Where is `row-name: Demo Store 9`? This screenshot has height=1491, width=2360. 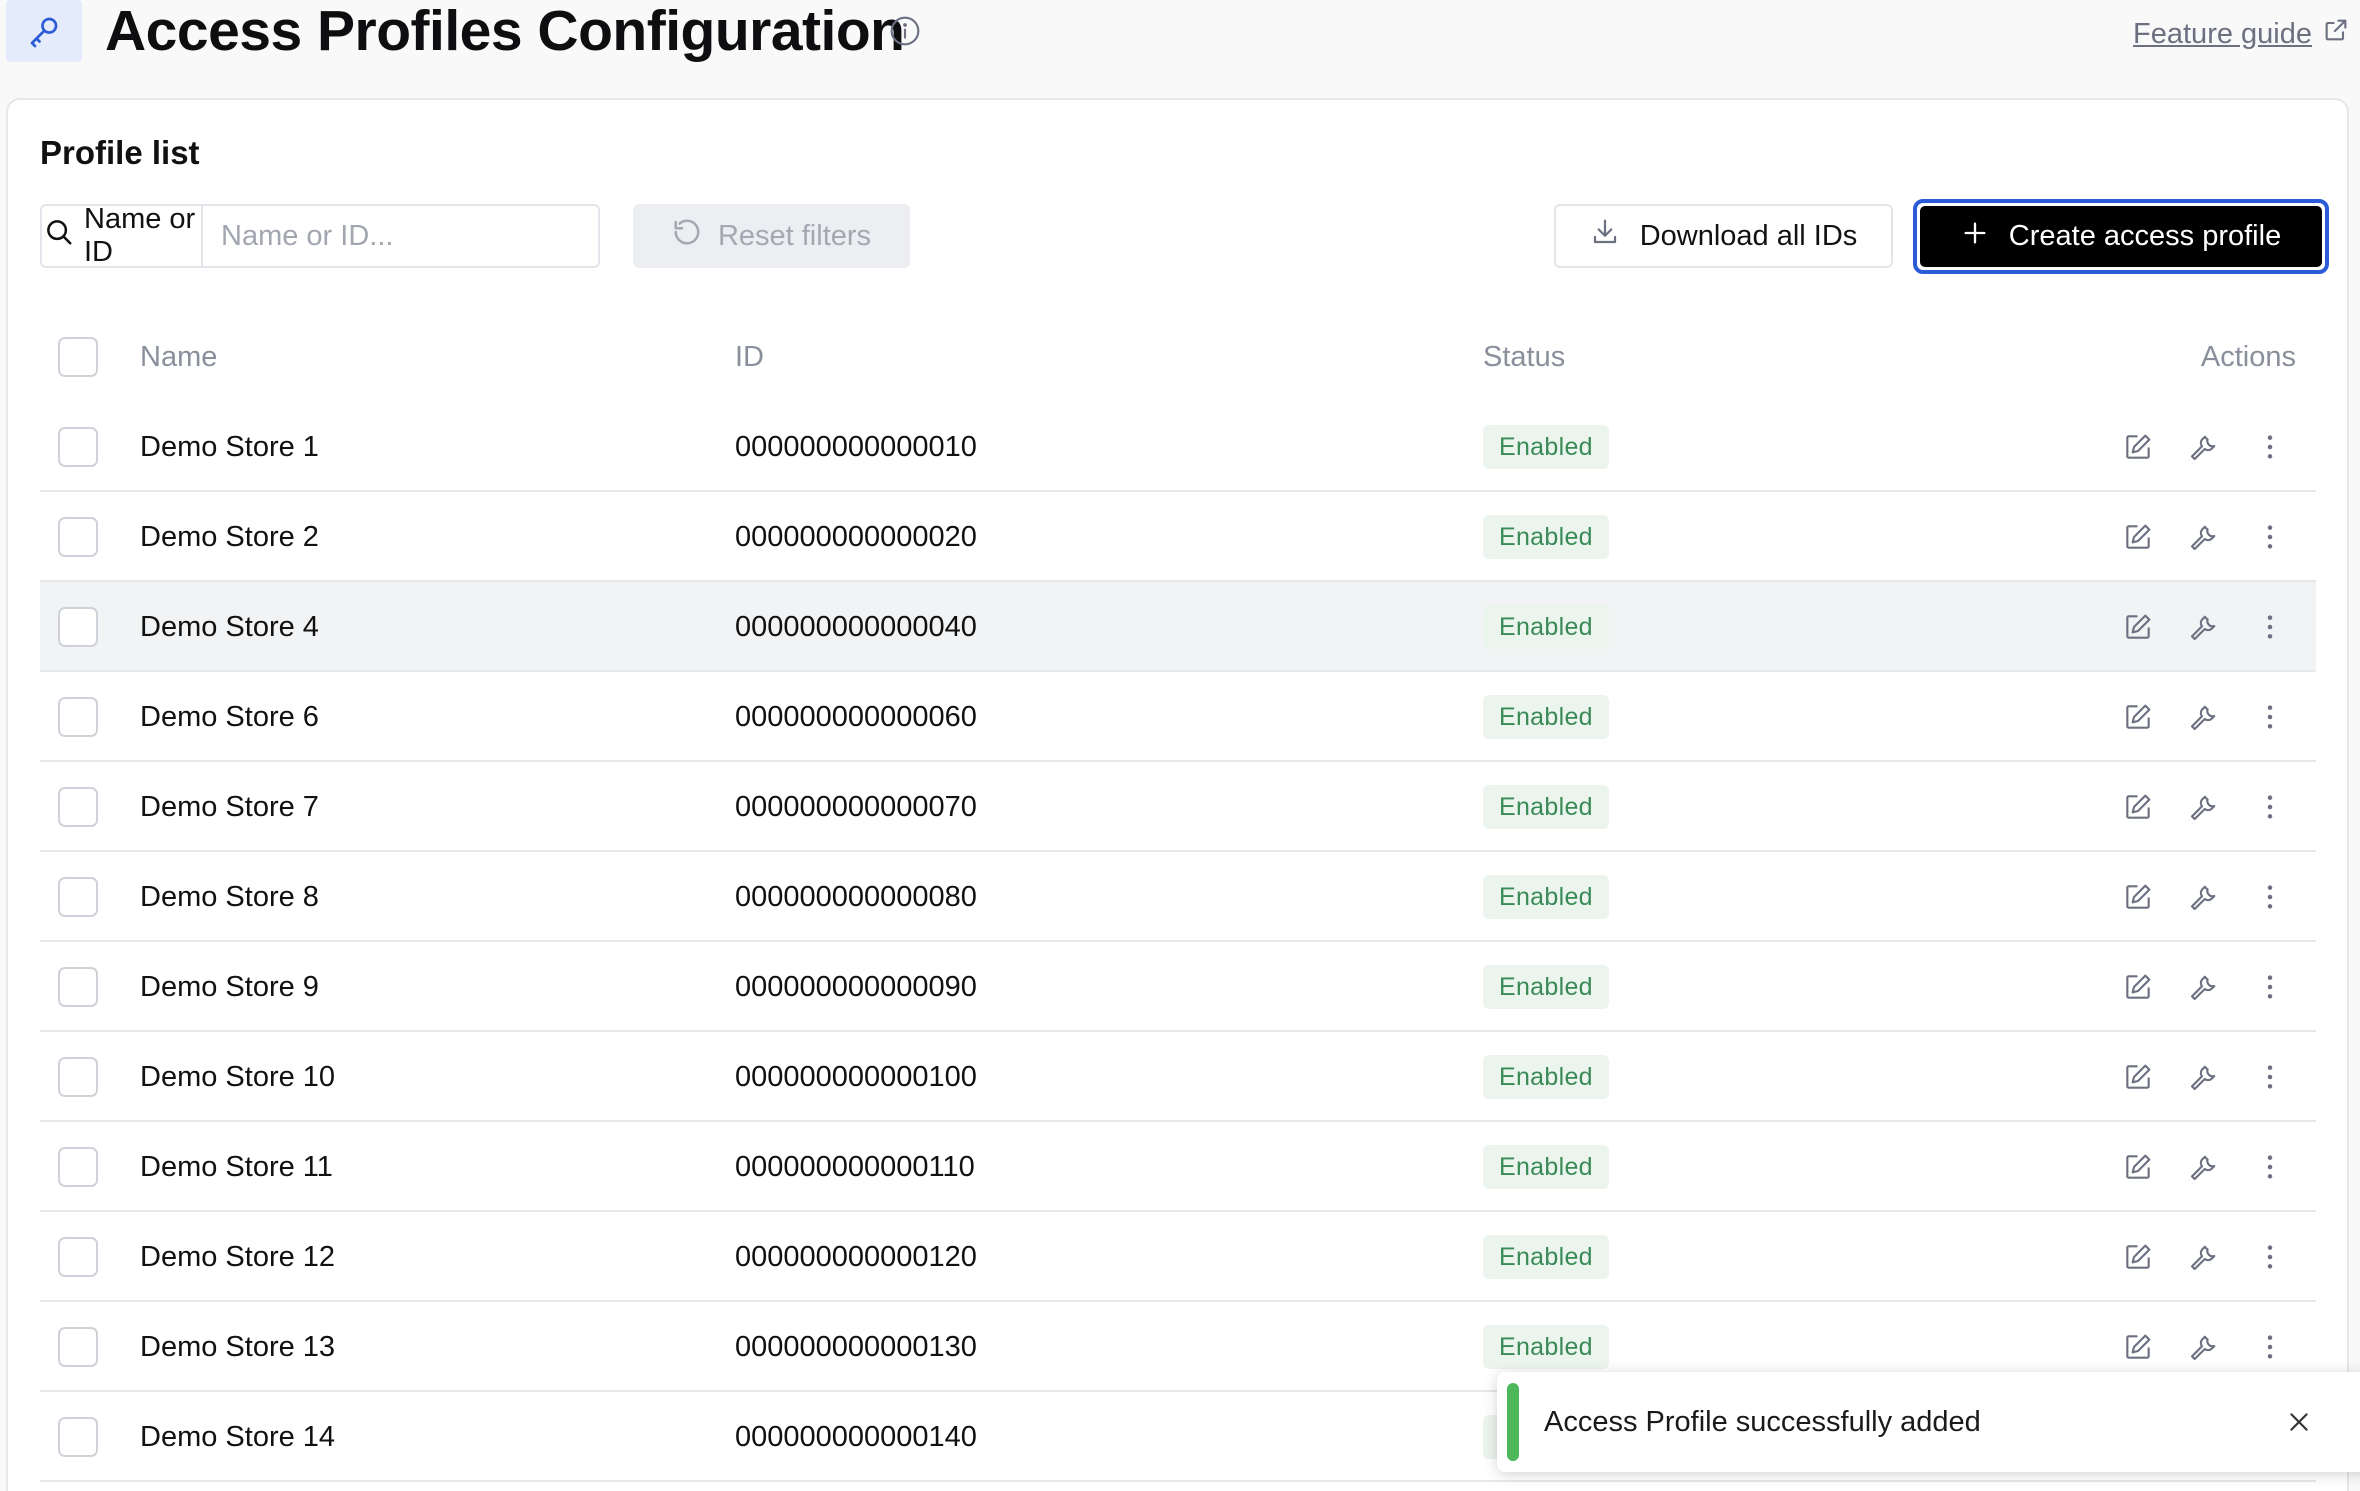 row-name: Demo Store 9 is located at coordinates (229, 987).